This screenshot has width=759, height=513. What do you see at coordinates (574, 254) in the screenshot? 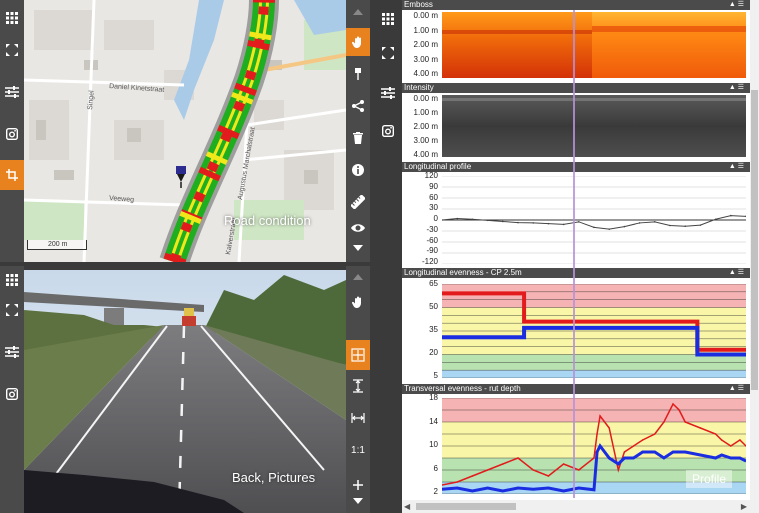
I see `position-cursor` at bounding box center [574, 254].